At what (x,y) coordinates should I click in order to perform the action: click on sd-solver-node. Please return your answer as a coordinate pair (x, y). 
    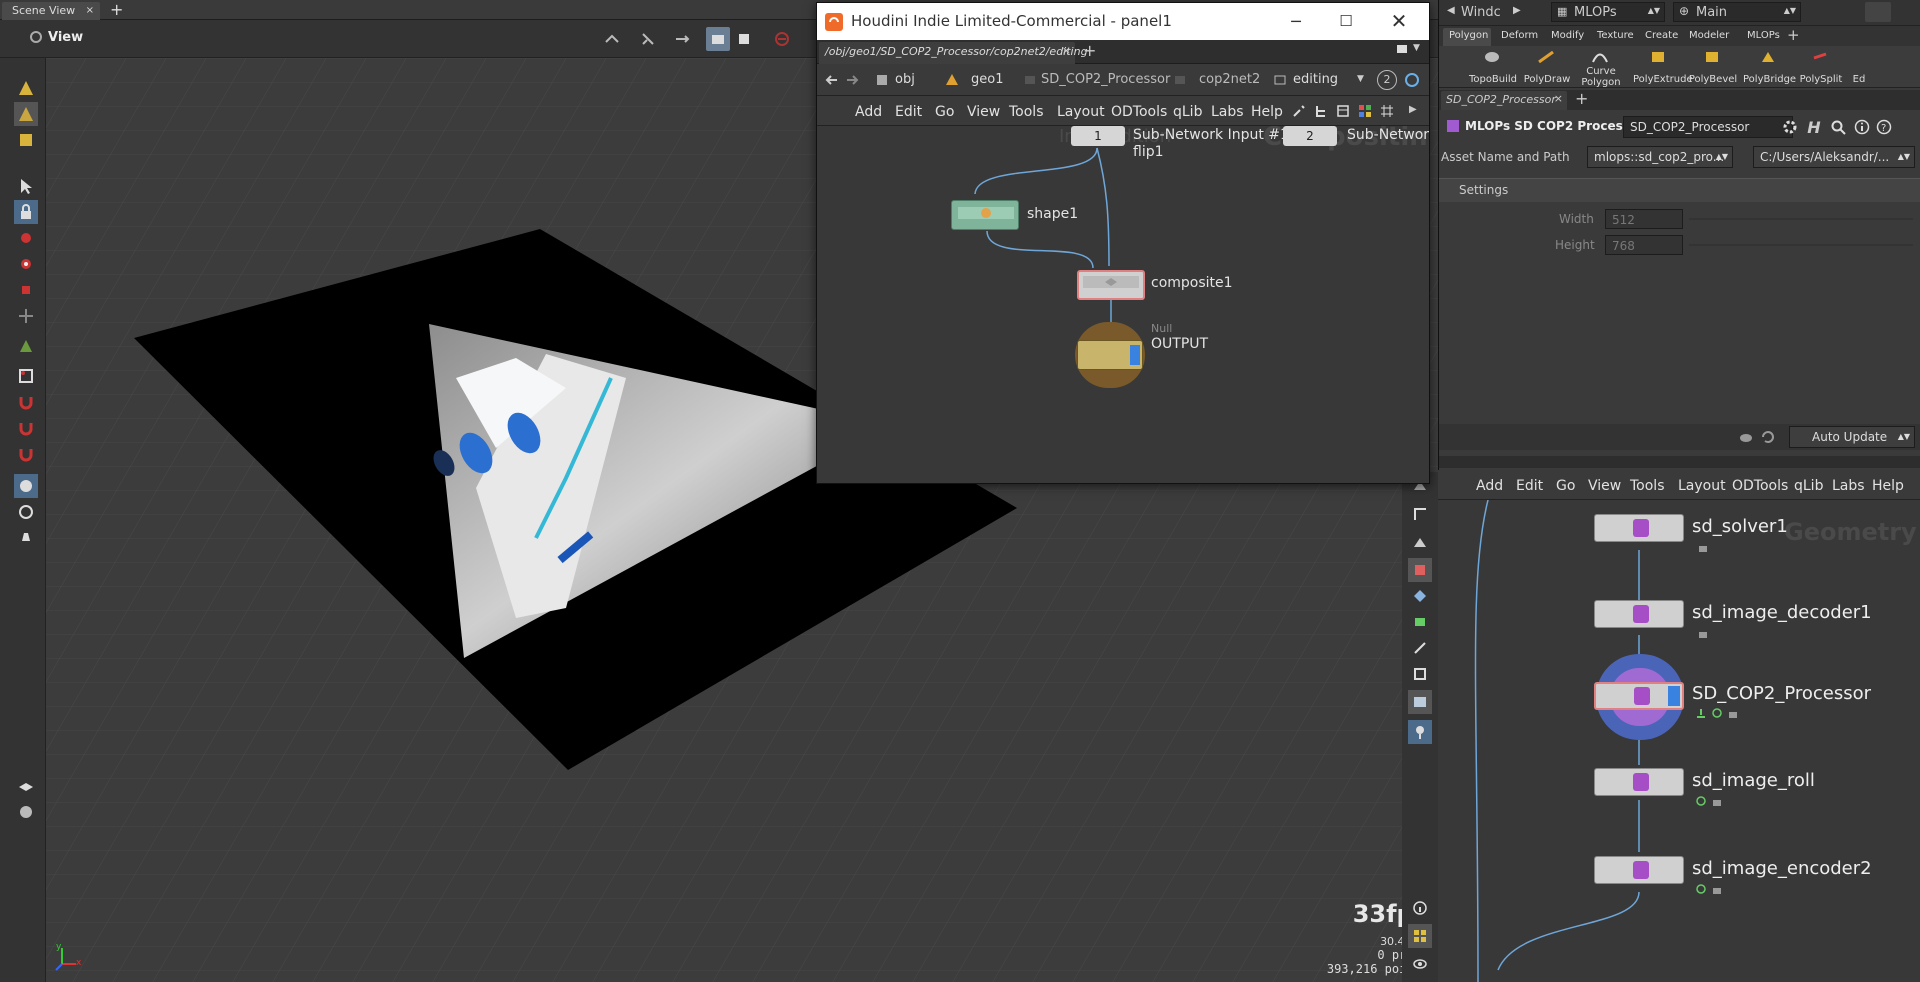
    Looking at the image, I should click on (1639, 528).